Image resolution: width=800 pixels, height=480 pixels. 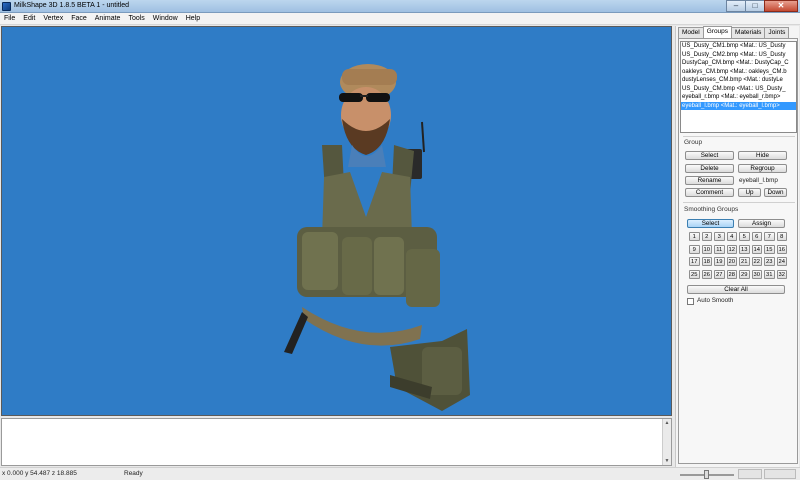 I want to click on list-item: US_Dusty_CM.bmp <Mat.: US_Dusty_, so click(x=738, y=89).